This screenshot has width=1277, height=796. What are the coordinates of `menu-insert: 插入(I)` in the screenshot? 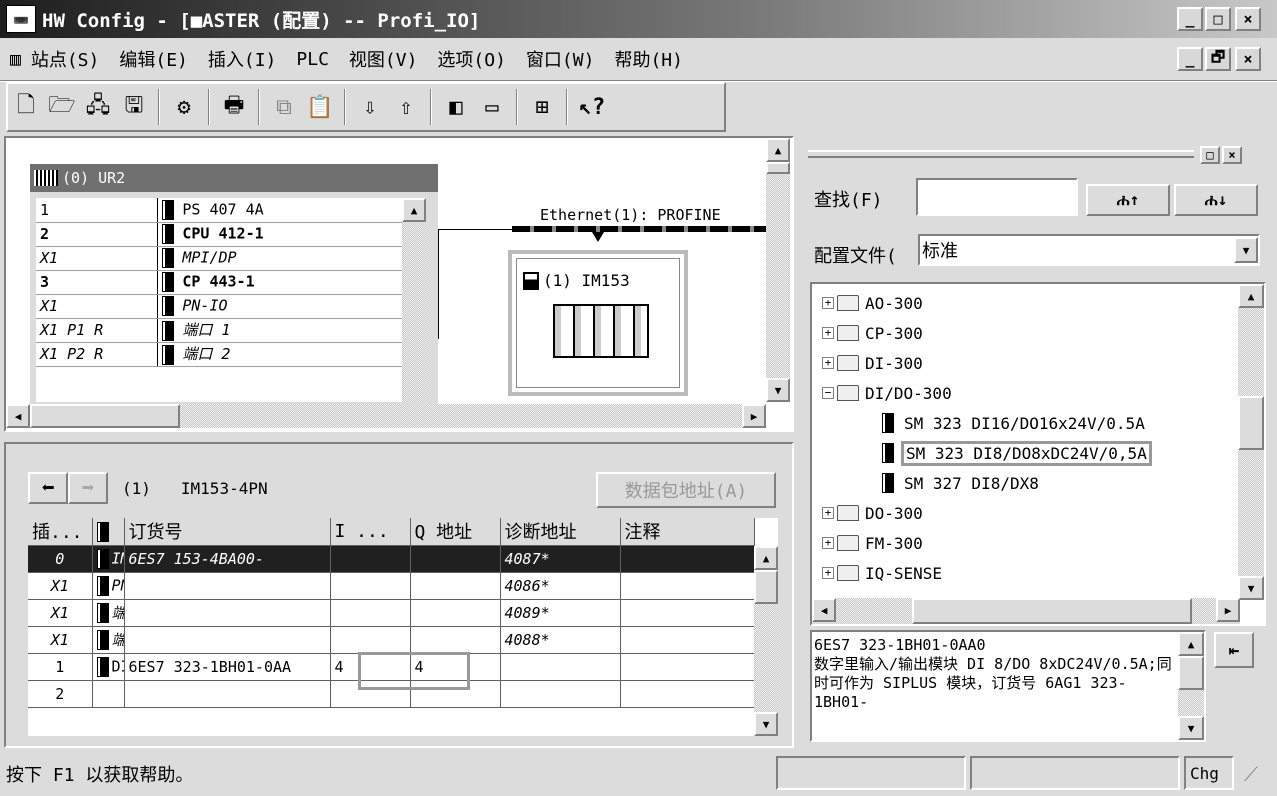 It's located at (242, 59).